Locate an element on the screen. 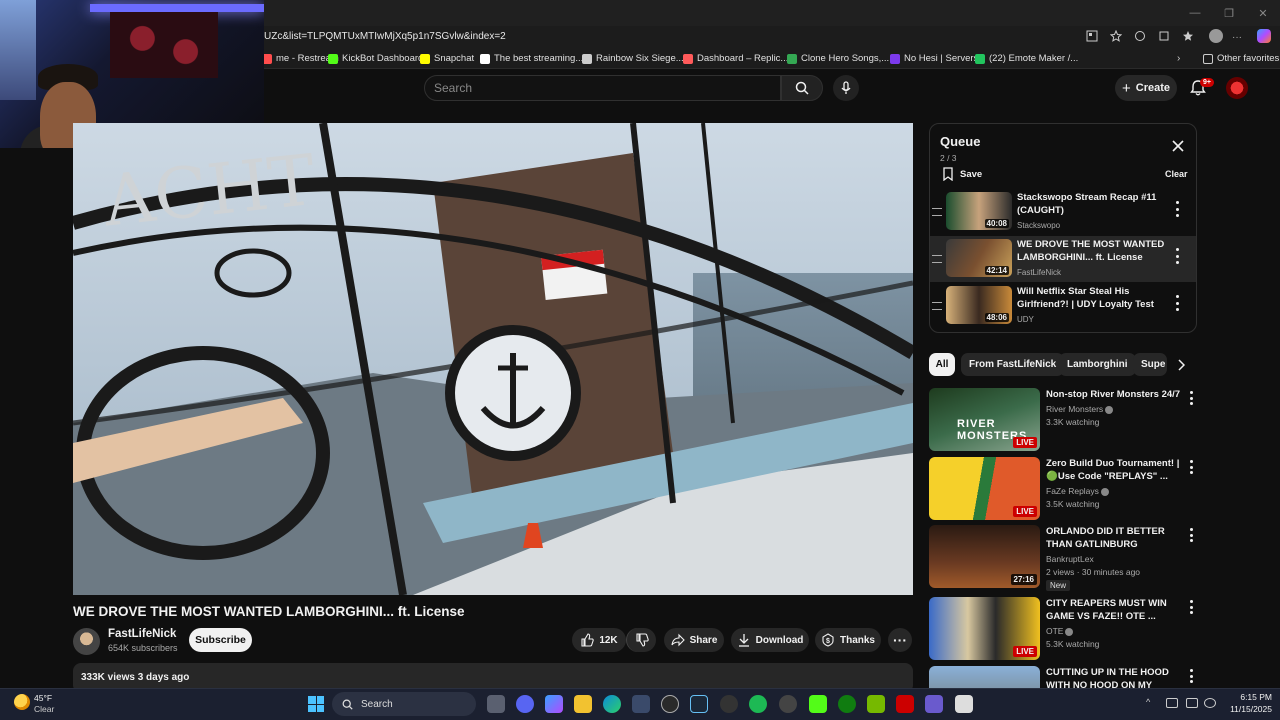 The height and width of the screenshot is (720, 1280). maximize-button: ❐ is located at coordinates (1229, 13).